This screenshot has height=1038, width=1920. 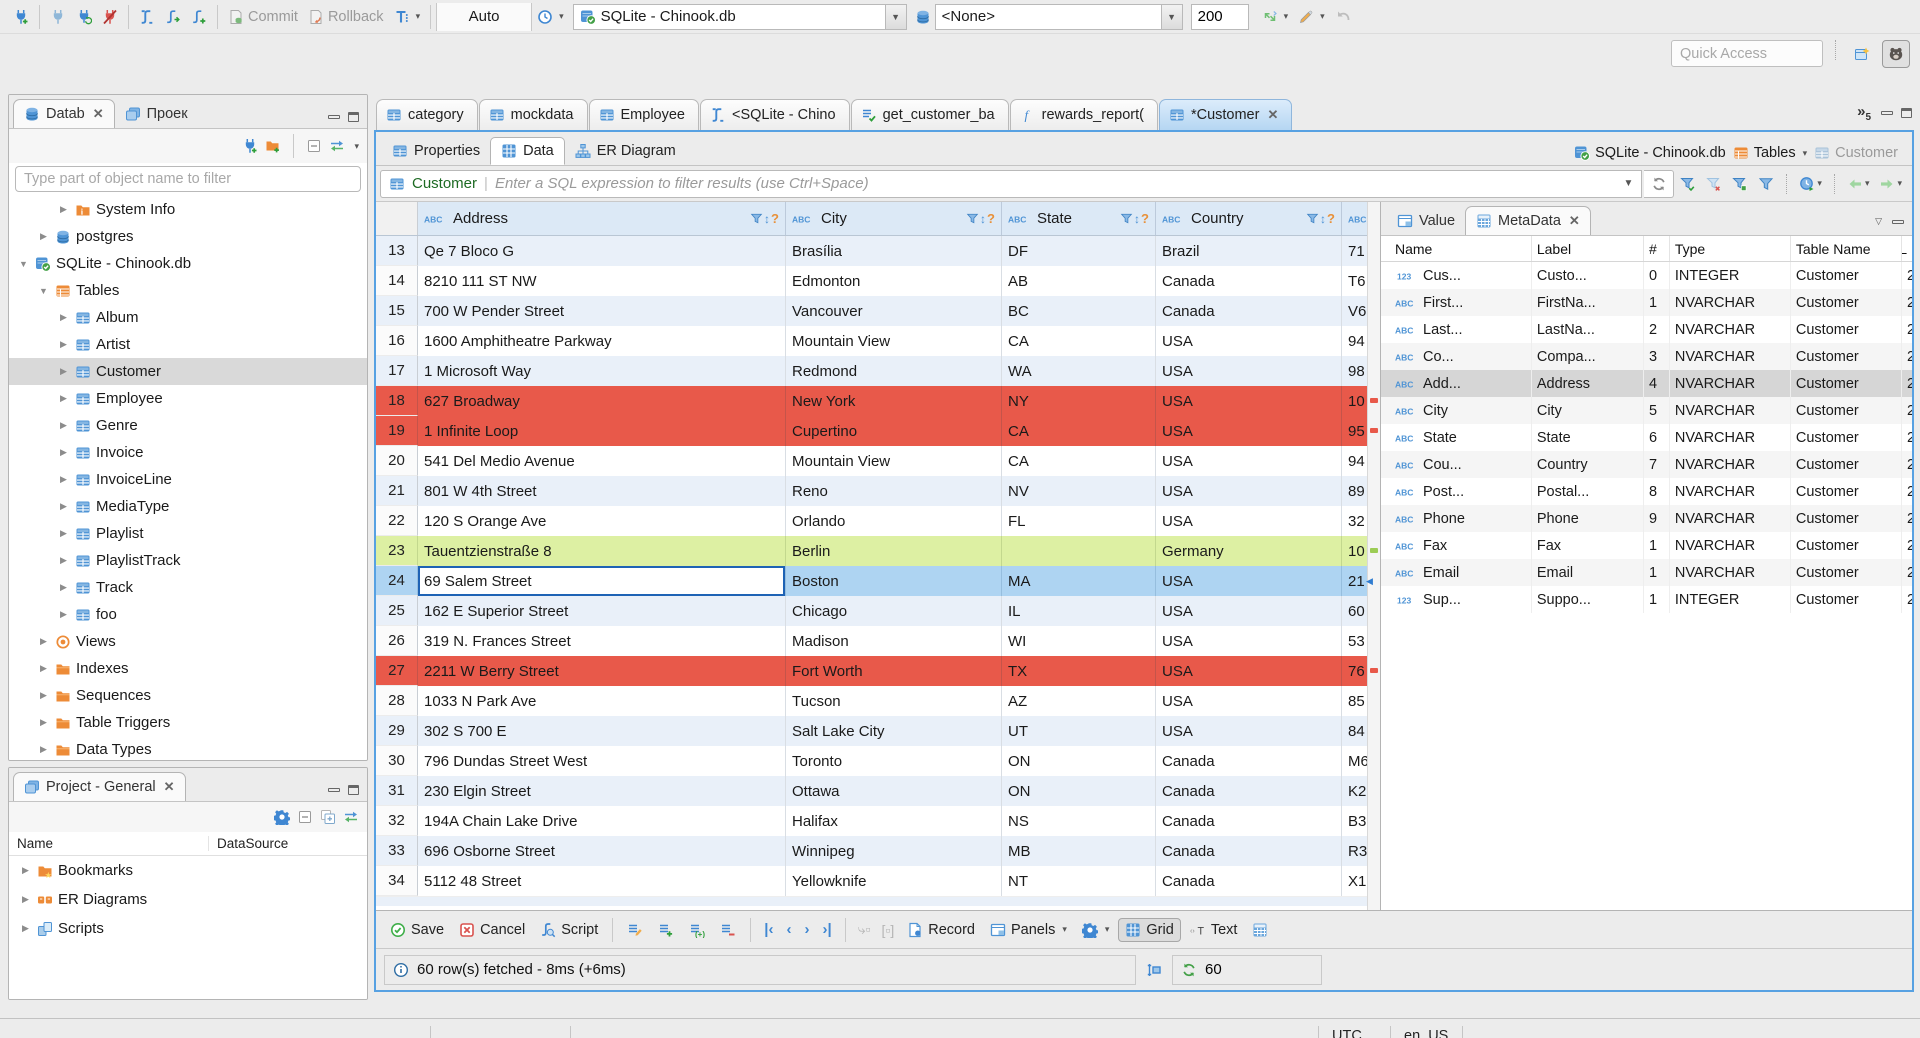 I want to click on meta-num: 6, so click(x=1657, y=437).